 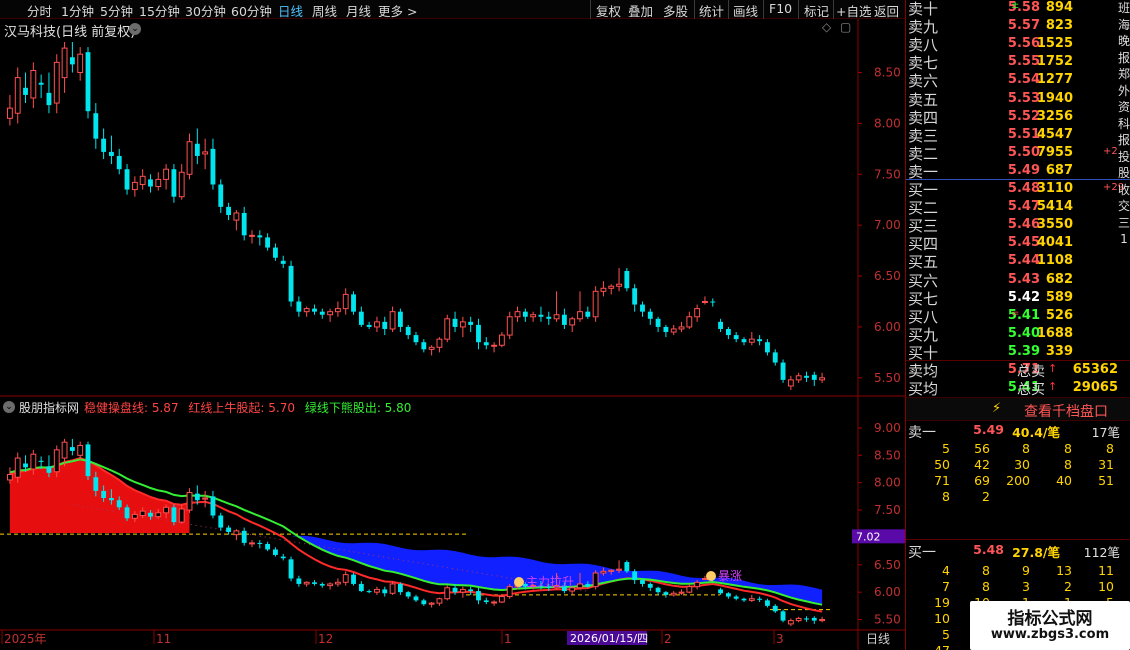 What do you see at coordinates (887, 174) in the screenshot?
I see `price-tick-label: 7.50` at bounding box center [887, 174].